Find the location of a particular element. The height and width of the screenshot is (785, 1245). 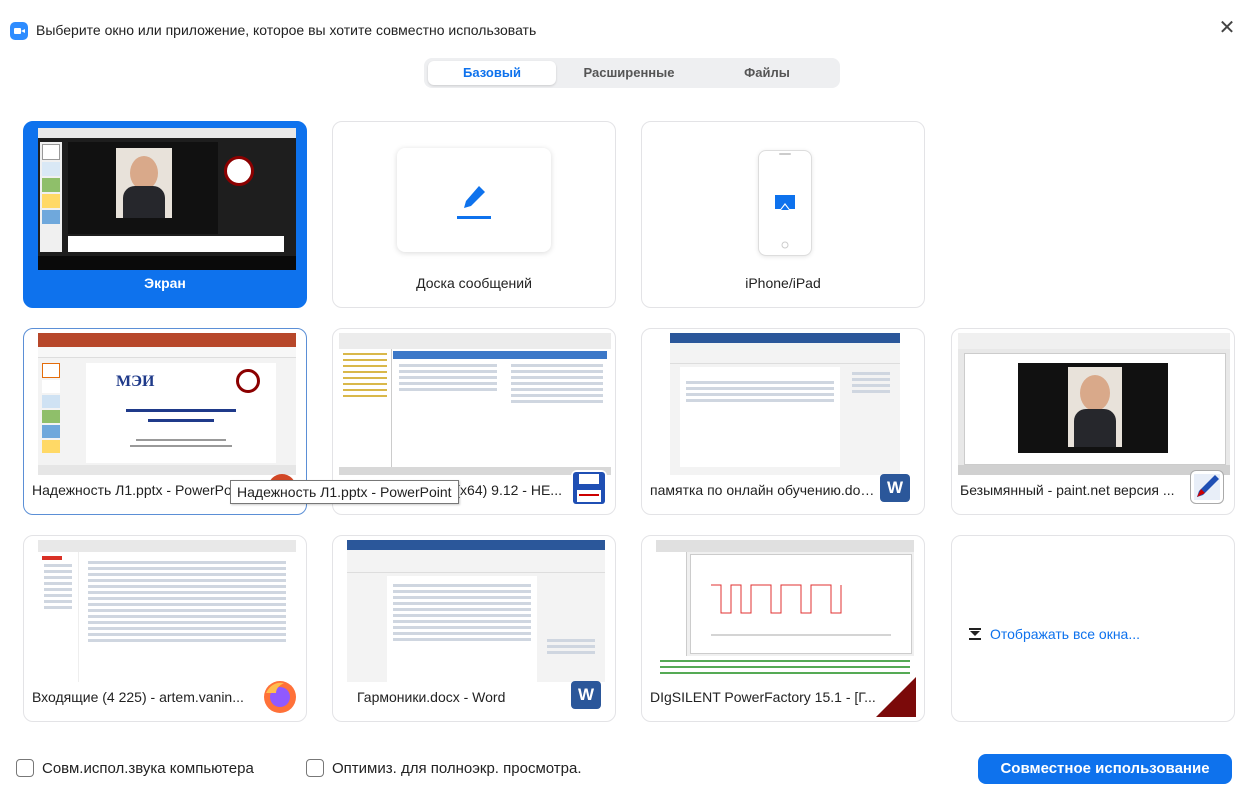

tile-label: Экран is located at coordinates (165, 283).